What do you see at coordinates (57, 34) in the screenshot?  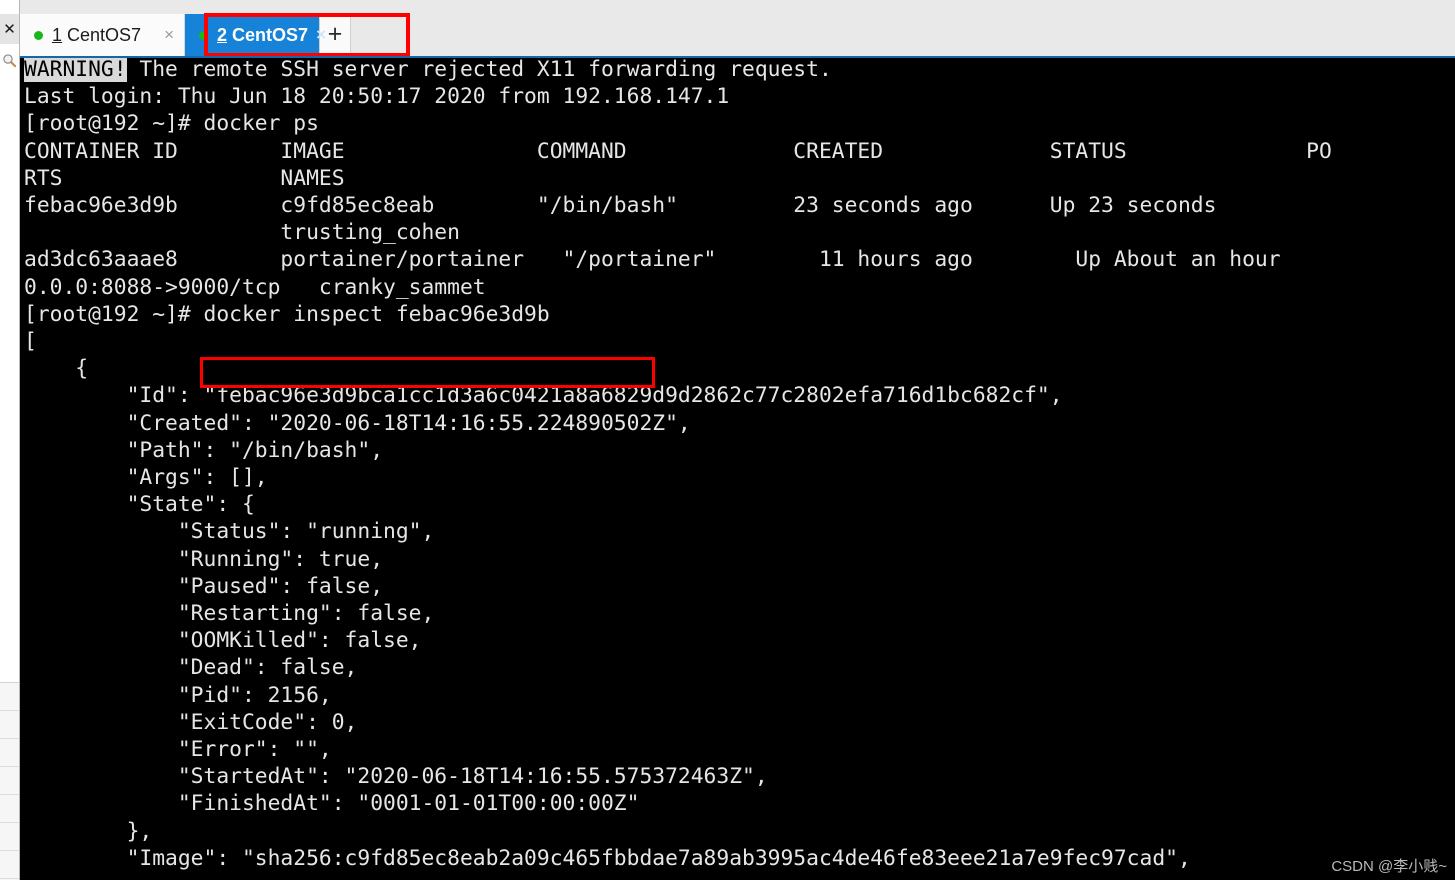 I see `tab-index: 1` at bounding box center [57, 34].